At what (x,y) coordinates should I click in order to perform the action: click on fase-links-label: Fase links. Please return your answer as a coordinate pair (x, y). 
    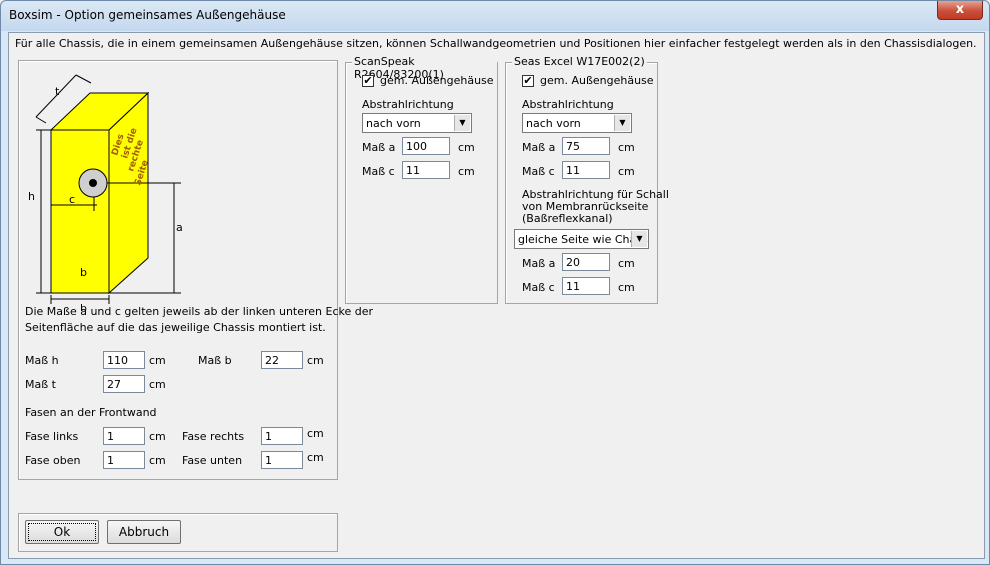
    Looking at the image, I should click on (52, 436).